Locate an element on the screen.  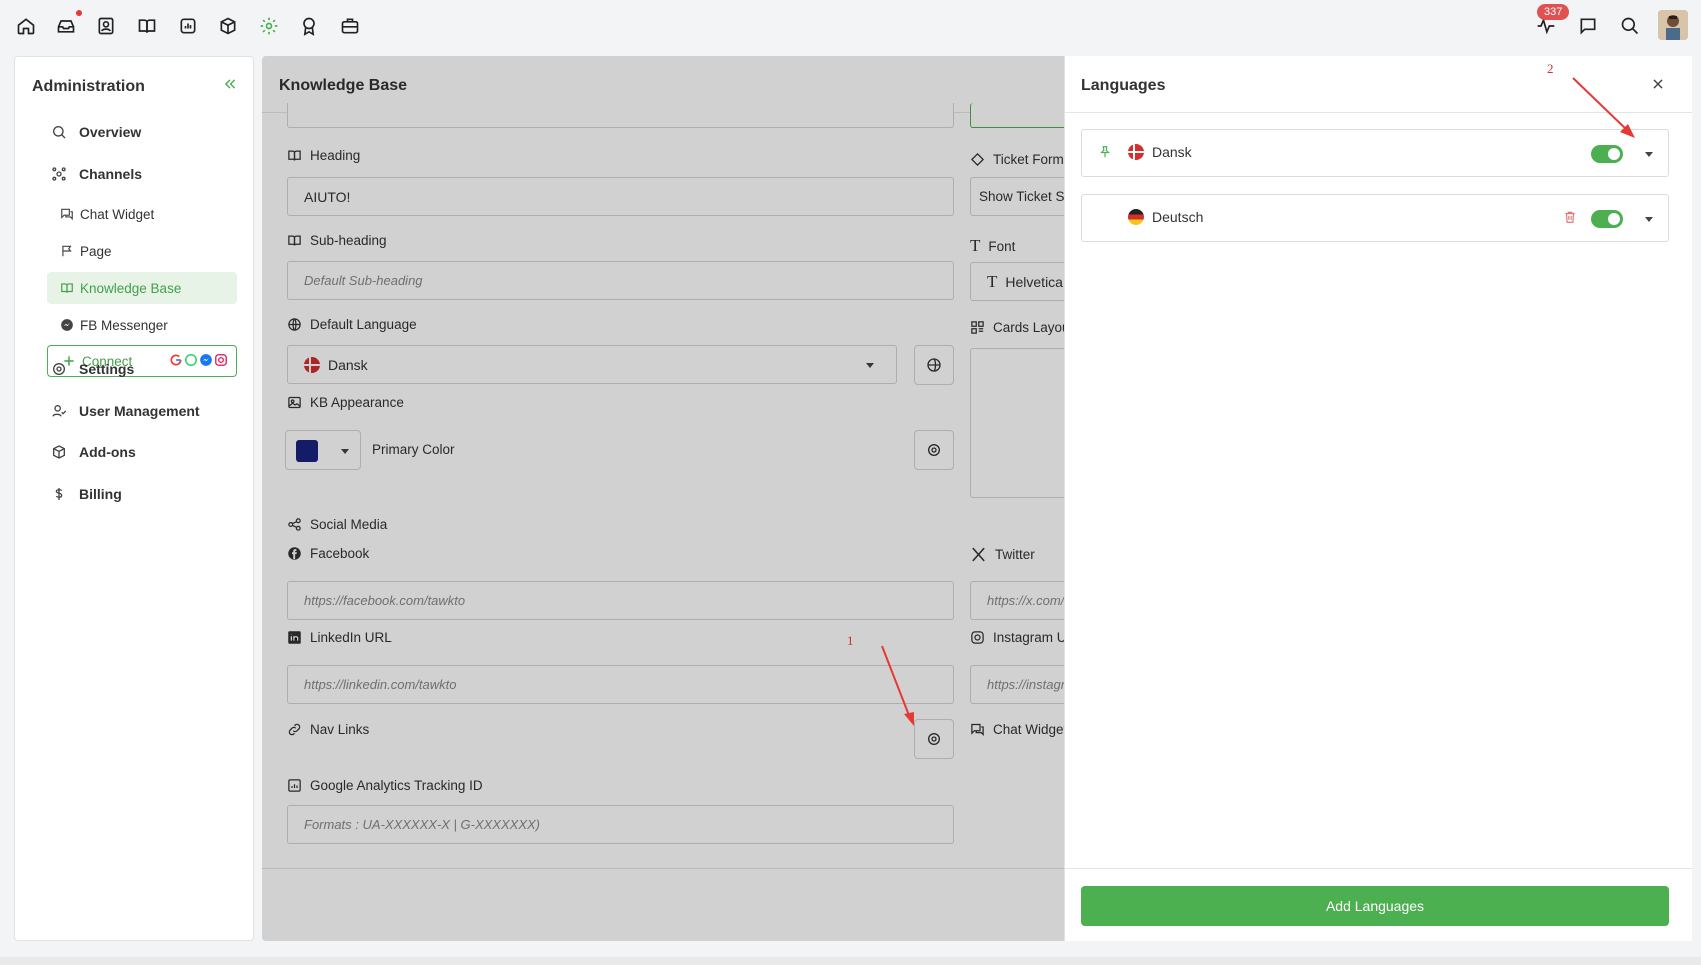
sidebar-item-page: Page is located at coordinates (142, 251).